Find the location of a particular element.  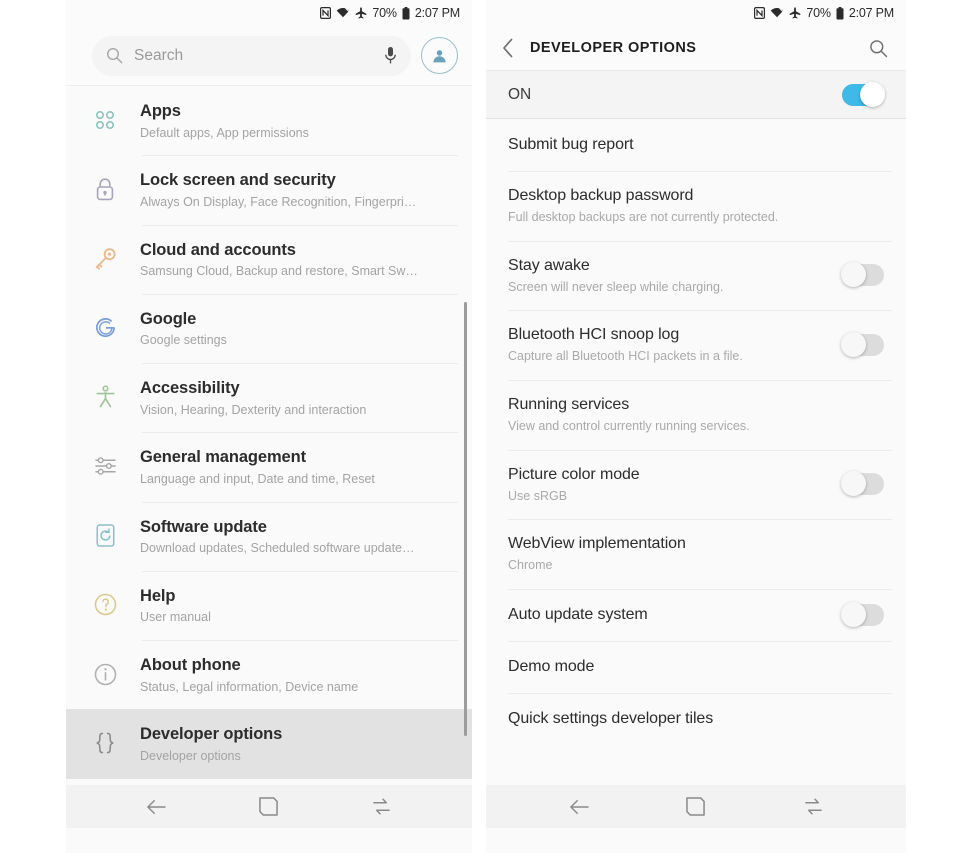

picture-color-mode-toggle is located at coordinates (862, 484).